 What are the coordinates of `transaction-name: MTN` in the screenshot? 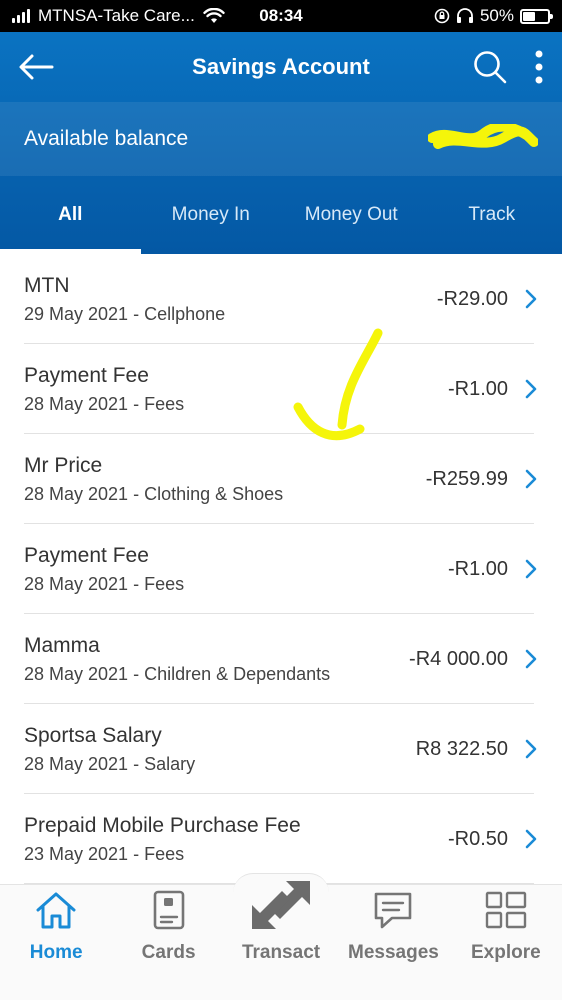 It's located at (47, 285).